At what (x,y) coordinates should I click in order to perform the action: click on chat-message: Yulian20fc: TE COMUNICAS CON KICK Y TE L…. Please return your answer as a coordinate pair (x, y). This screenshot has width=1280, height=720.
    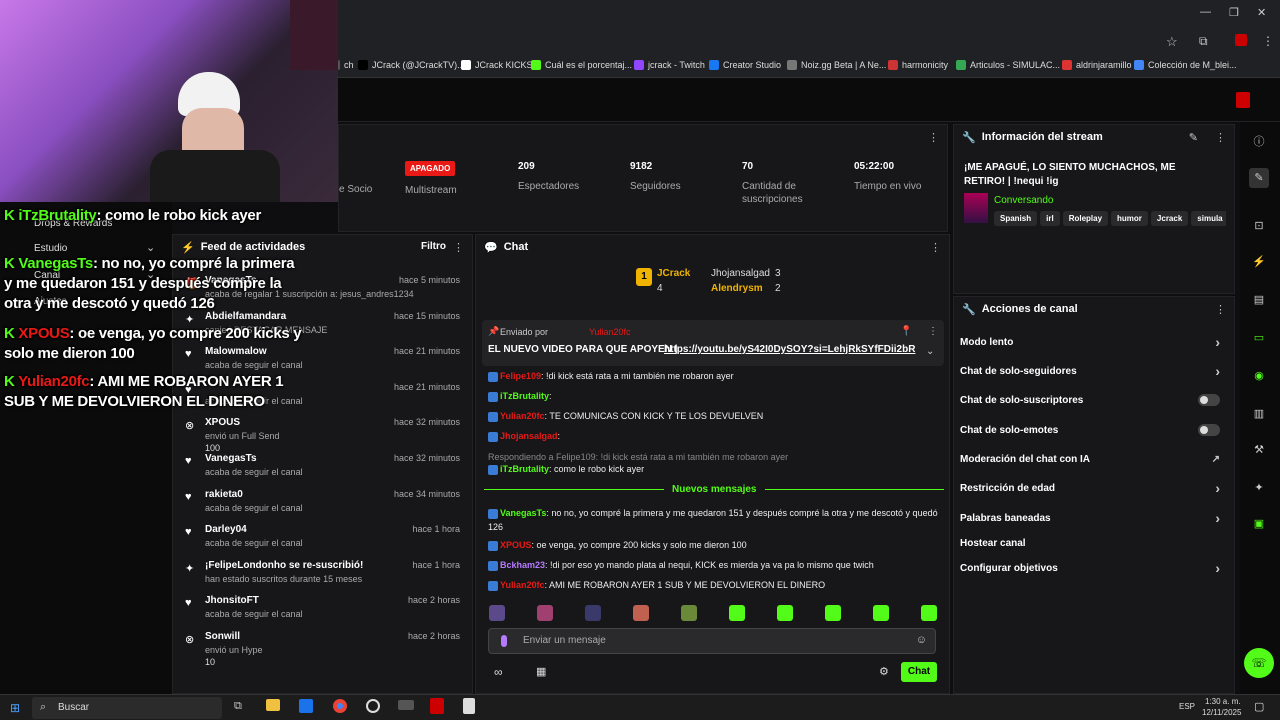
    Looking at the image, I should click on (715, 416).